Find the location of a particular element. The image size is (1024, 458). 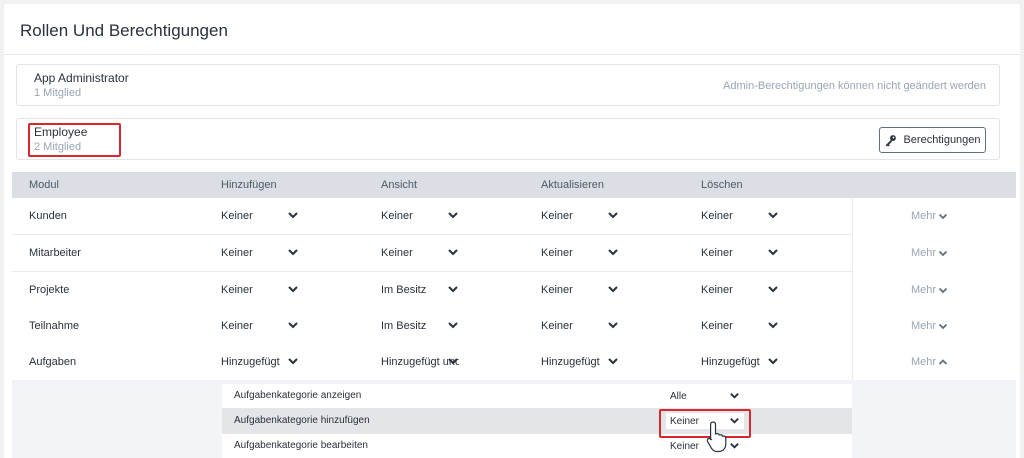

header-loeschen: Löschen is located at coordinates (722, 185).